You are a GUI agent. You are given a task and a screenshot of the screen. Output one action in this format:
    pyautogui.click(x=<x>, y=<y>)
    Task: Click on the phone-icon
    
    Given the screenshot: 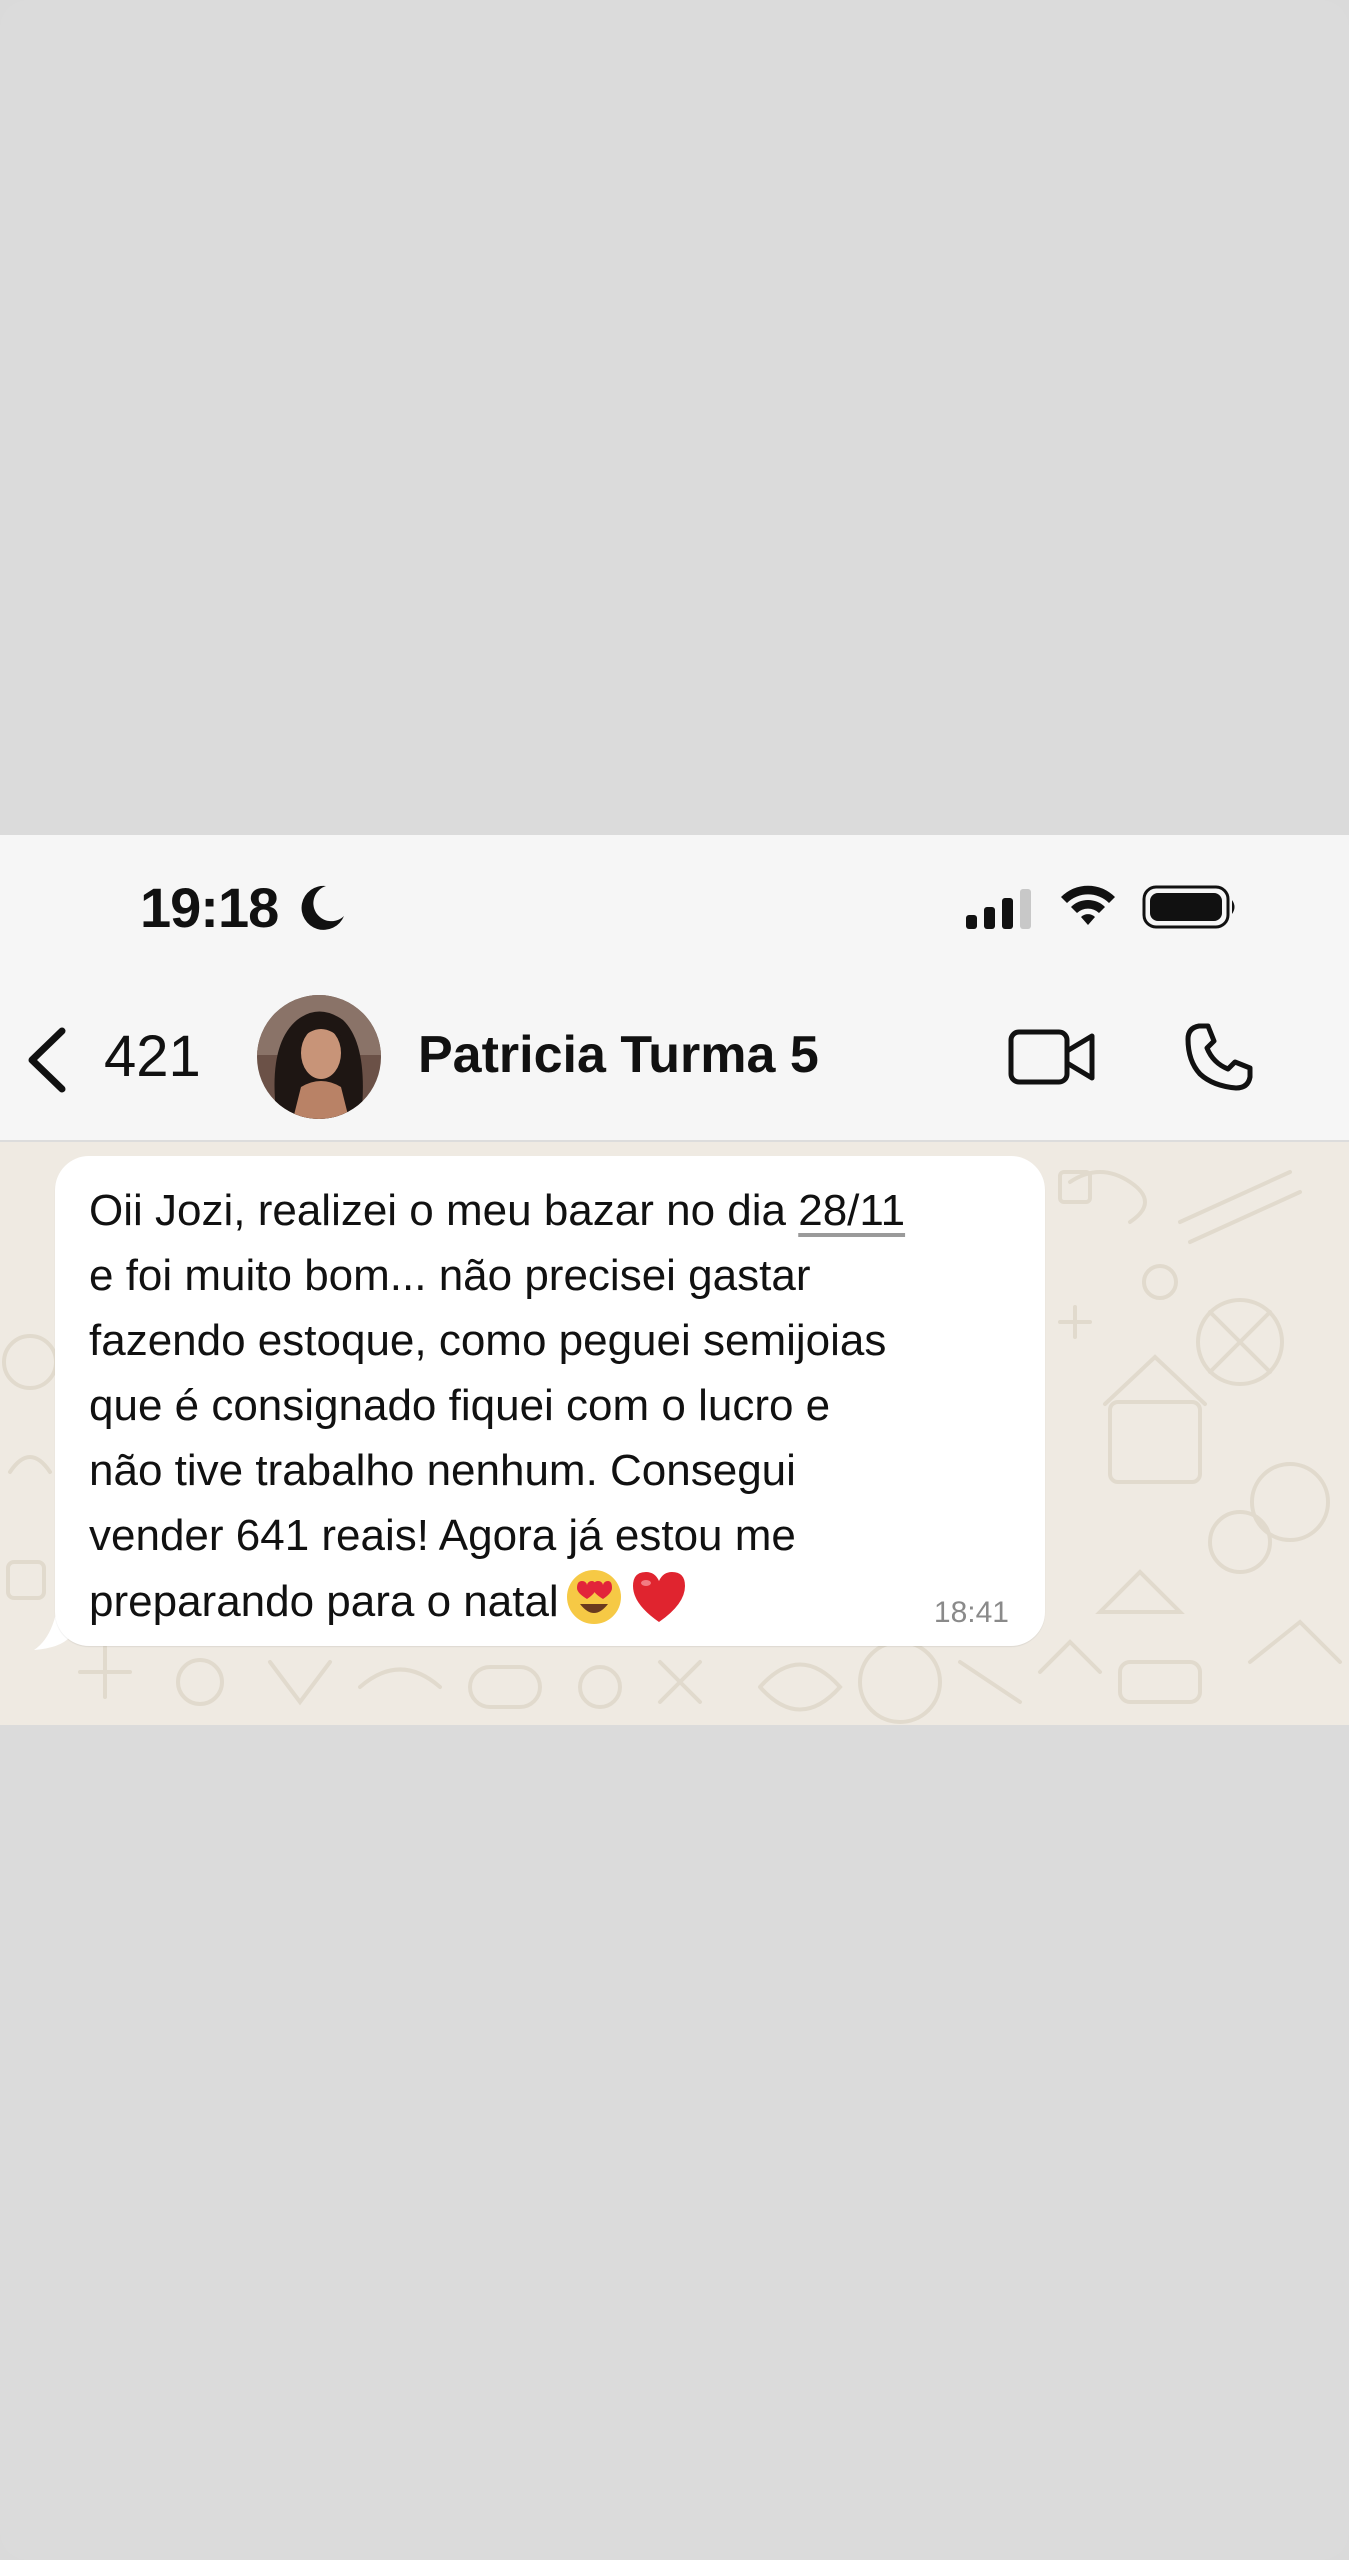 What is the action you would take?
    pyautogui.click(x=1219, y=1057)
    